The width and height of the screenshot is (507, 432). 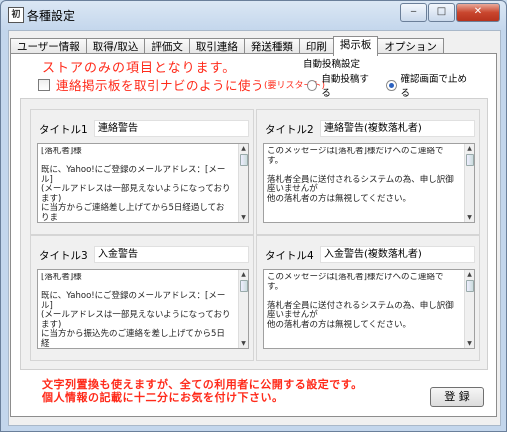 I want to click on register-button: 登 録, so click(x=457, y=397).